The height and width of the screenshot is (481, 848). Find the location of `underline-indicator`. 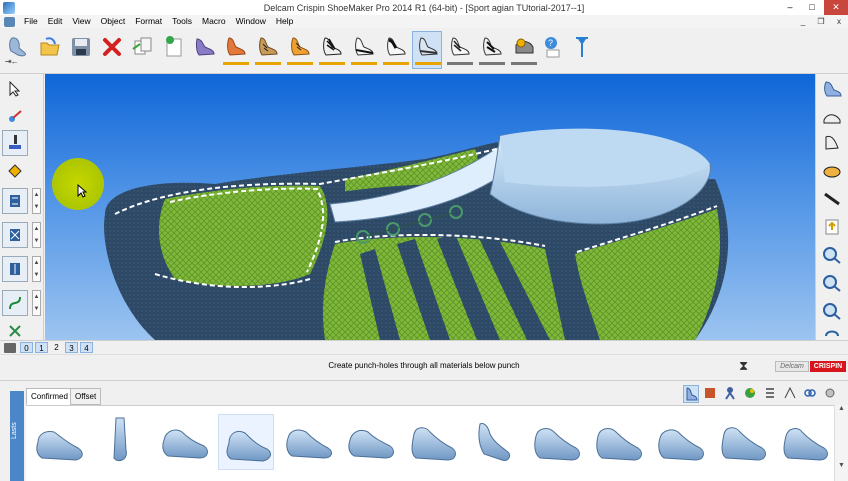

underline-indicator is located at coordinates (300, 63).